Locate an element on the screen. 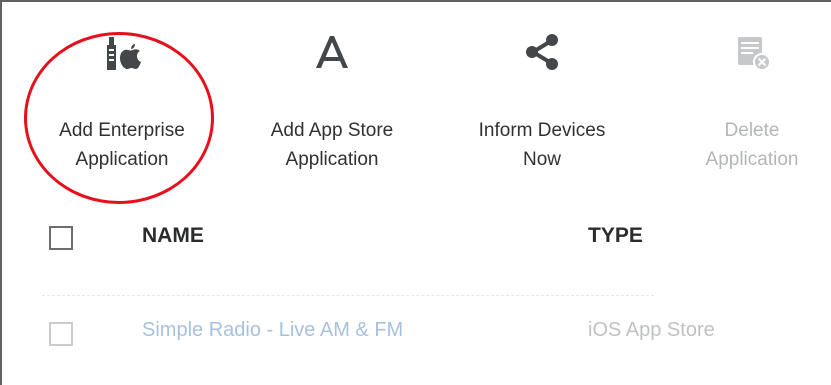  row-checkbox is located at coordinates (61, 334).